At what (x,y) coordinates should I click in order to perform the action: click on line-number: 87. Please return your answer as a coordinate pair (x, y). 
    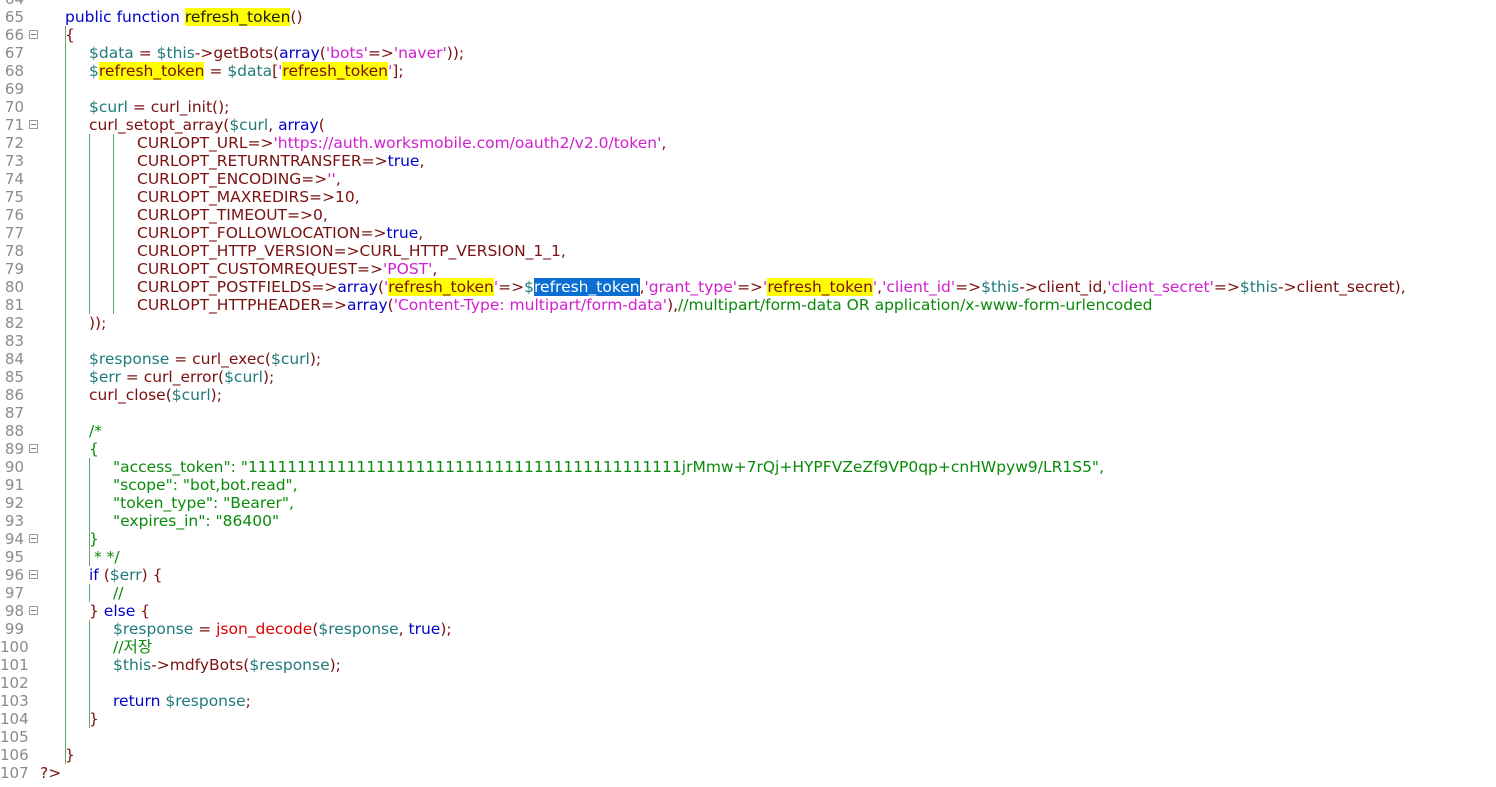
    Looking at the image, I should click on (14, 413).